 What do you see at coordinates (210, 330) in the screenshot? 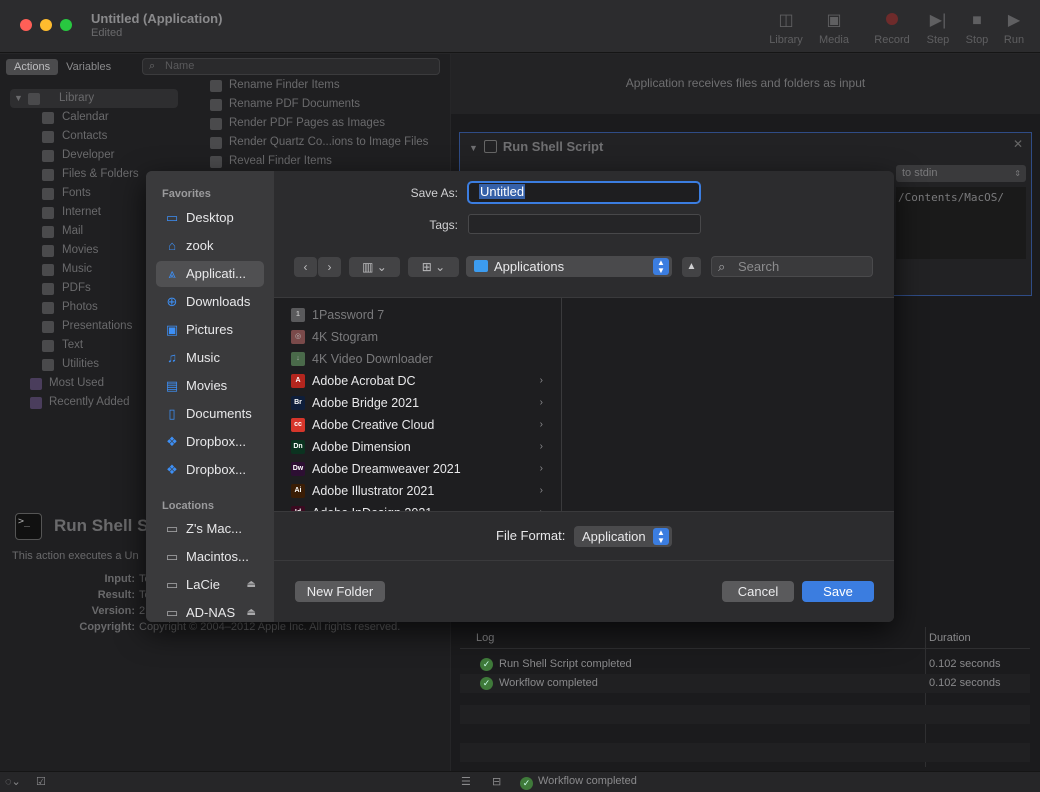
I see `sidebar-item-pictures: ▣ Pictures` at bounding box center [210, 330].